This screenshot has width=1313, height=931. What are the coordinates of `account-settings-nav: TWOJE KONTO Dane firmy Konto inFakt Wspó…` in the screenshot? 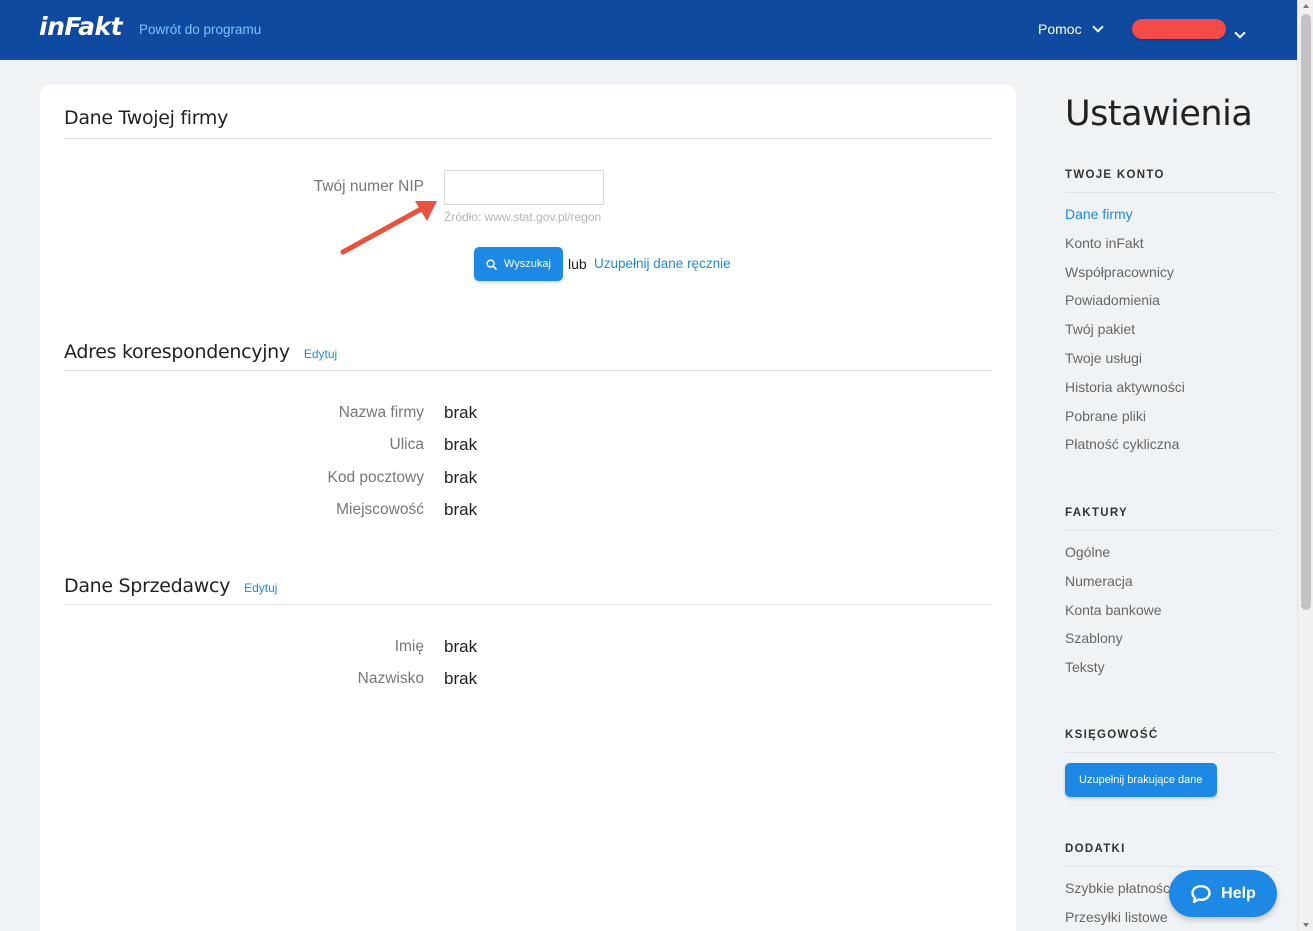 It's located at (1170, 317).